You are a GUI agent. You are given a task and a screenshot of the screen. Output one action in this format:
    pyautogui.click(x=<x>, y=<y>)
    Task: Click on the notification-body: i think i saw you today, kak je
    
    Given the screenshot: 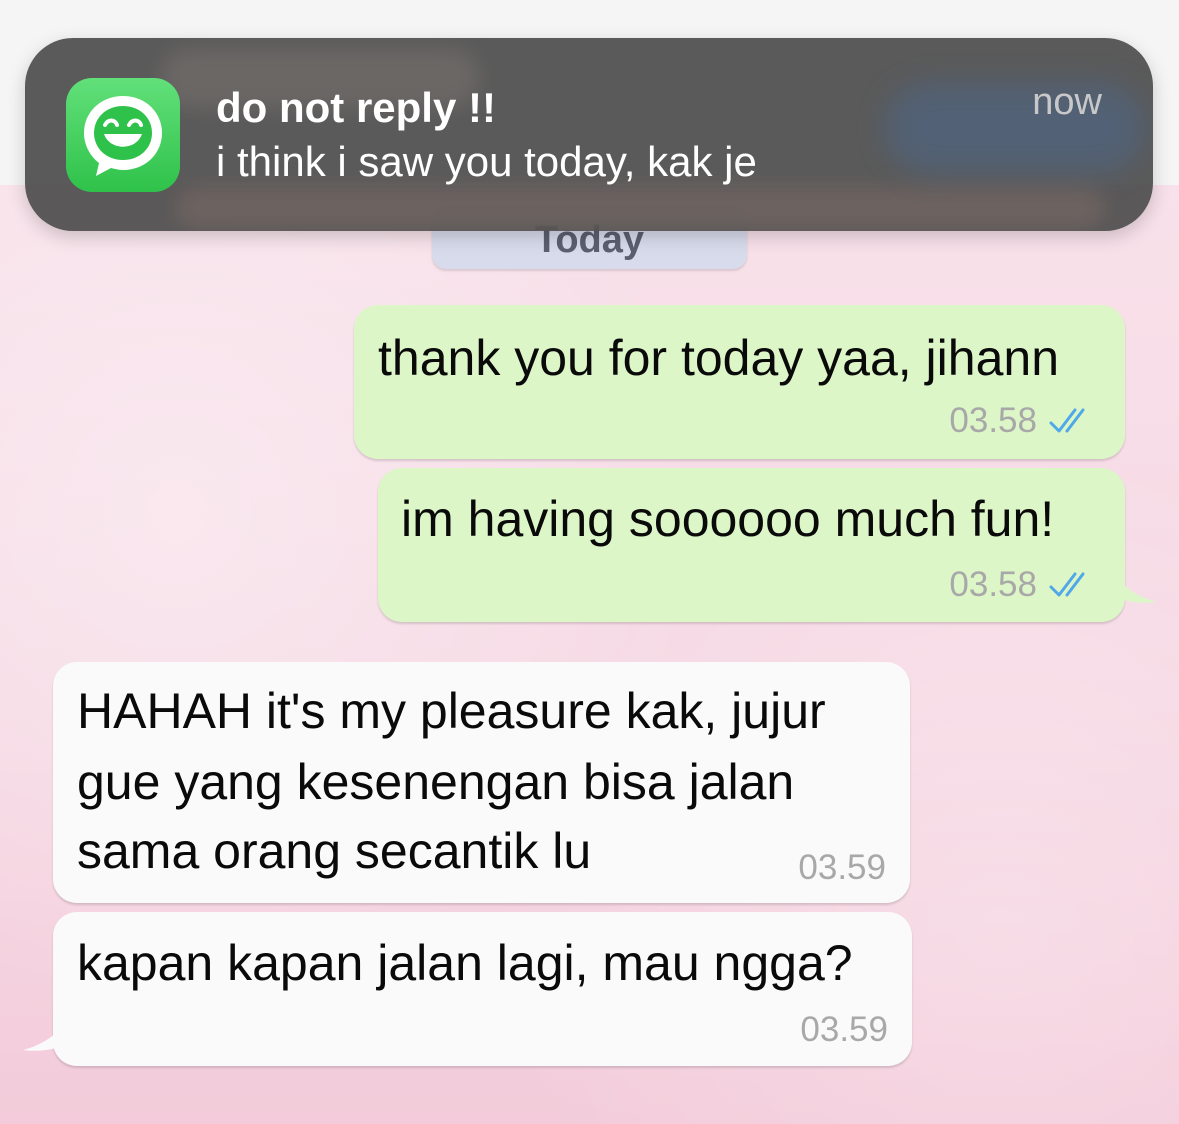 What is the action you would take?
    pyautogui.click(x=486, y=161)
    